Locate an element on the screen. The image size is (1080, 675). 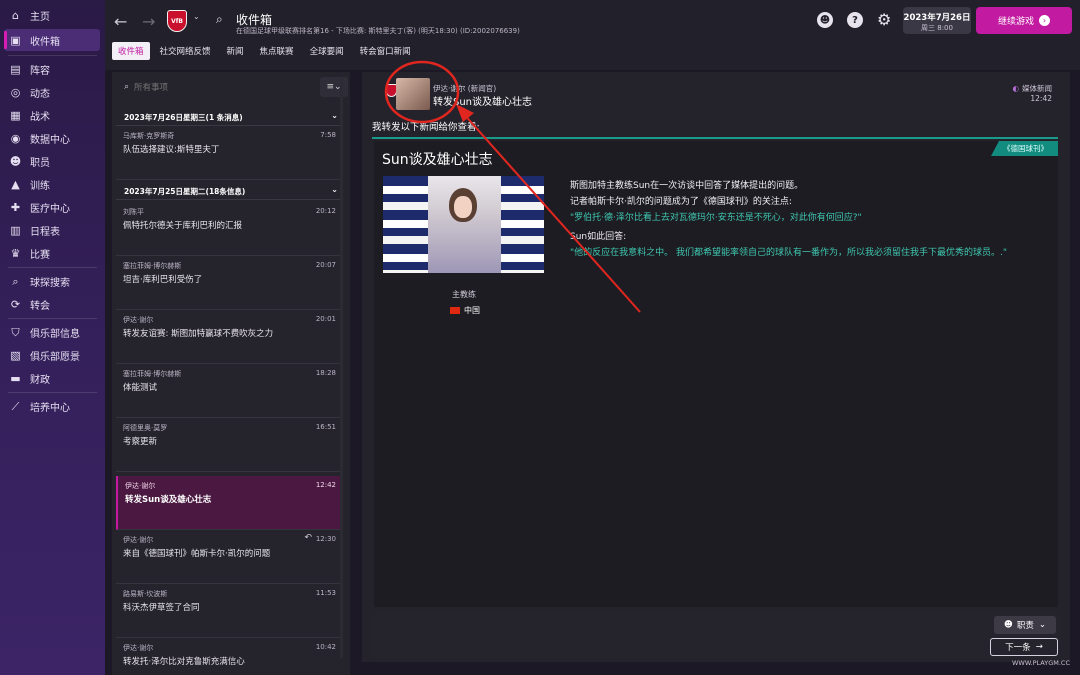
message-sender: 塞拉菲姆·博尔赫斯 is located at coordinates (152, 374).